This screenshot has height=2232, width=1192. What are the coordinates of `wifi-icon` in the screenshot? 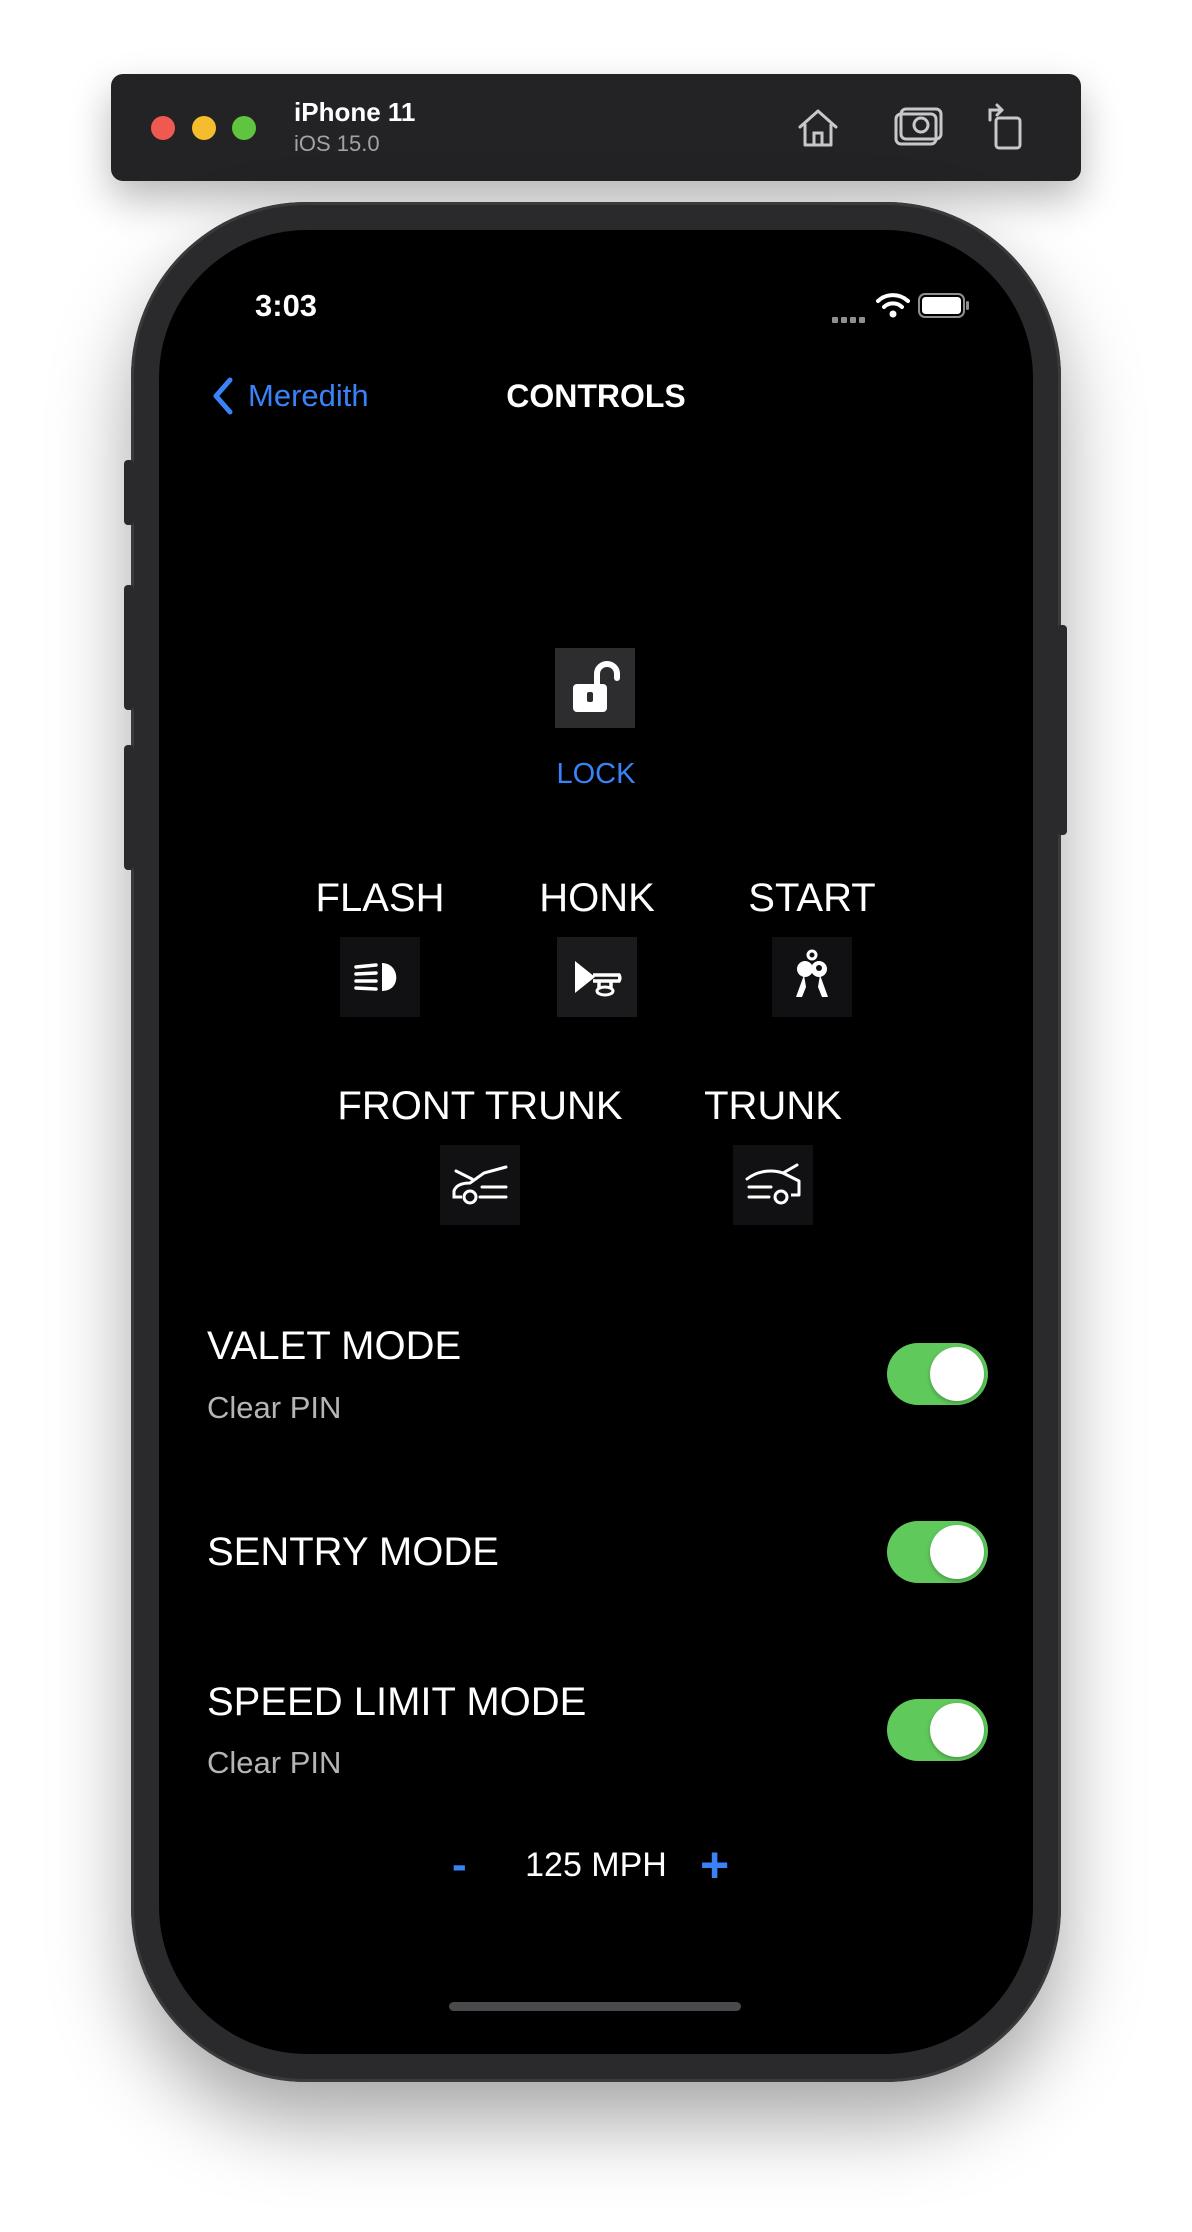 It's located at (893, 305).